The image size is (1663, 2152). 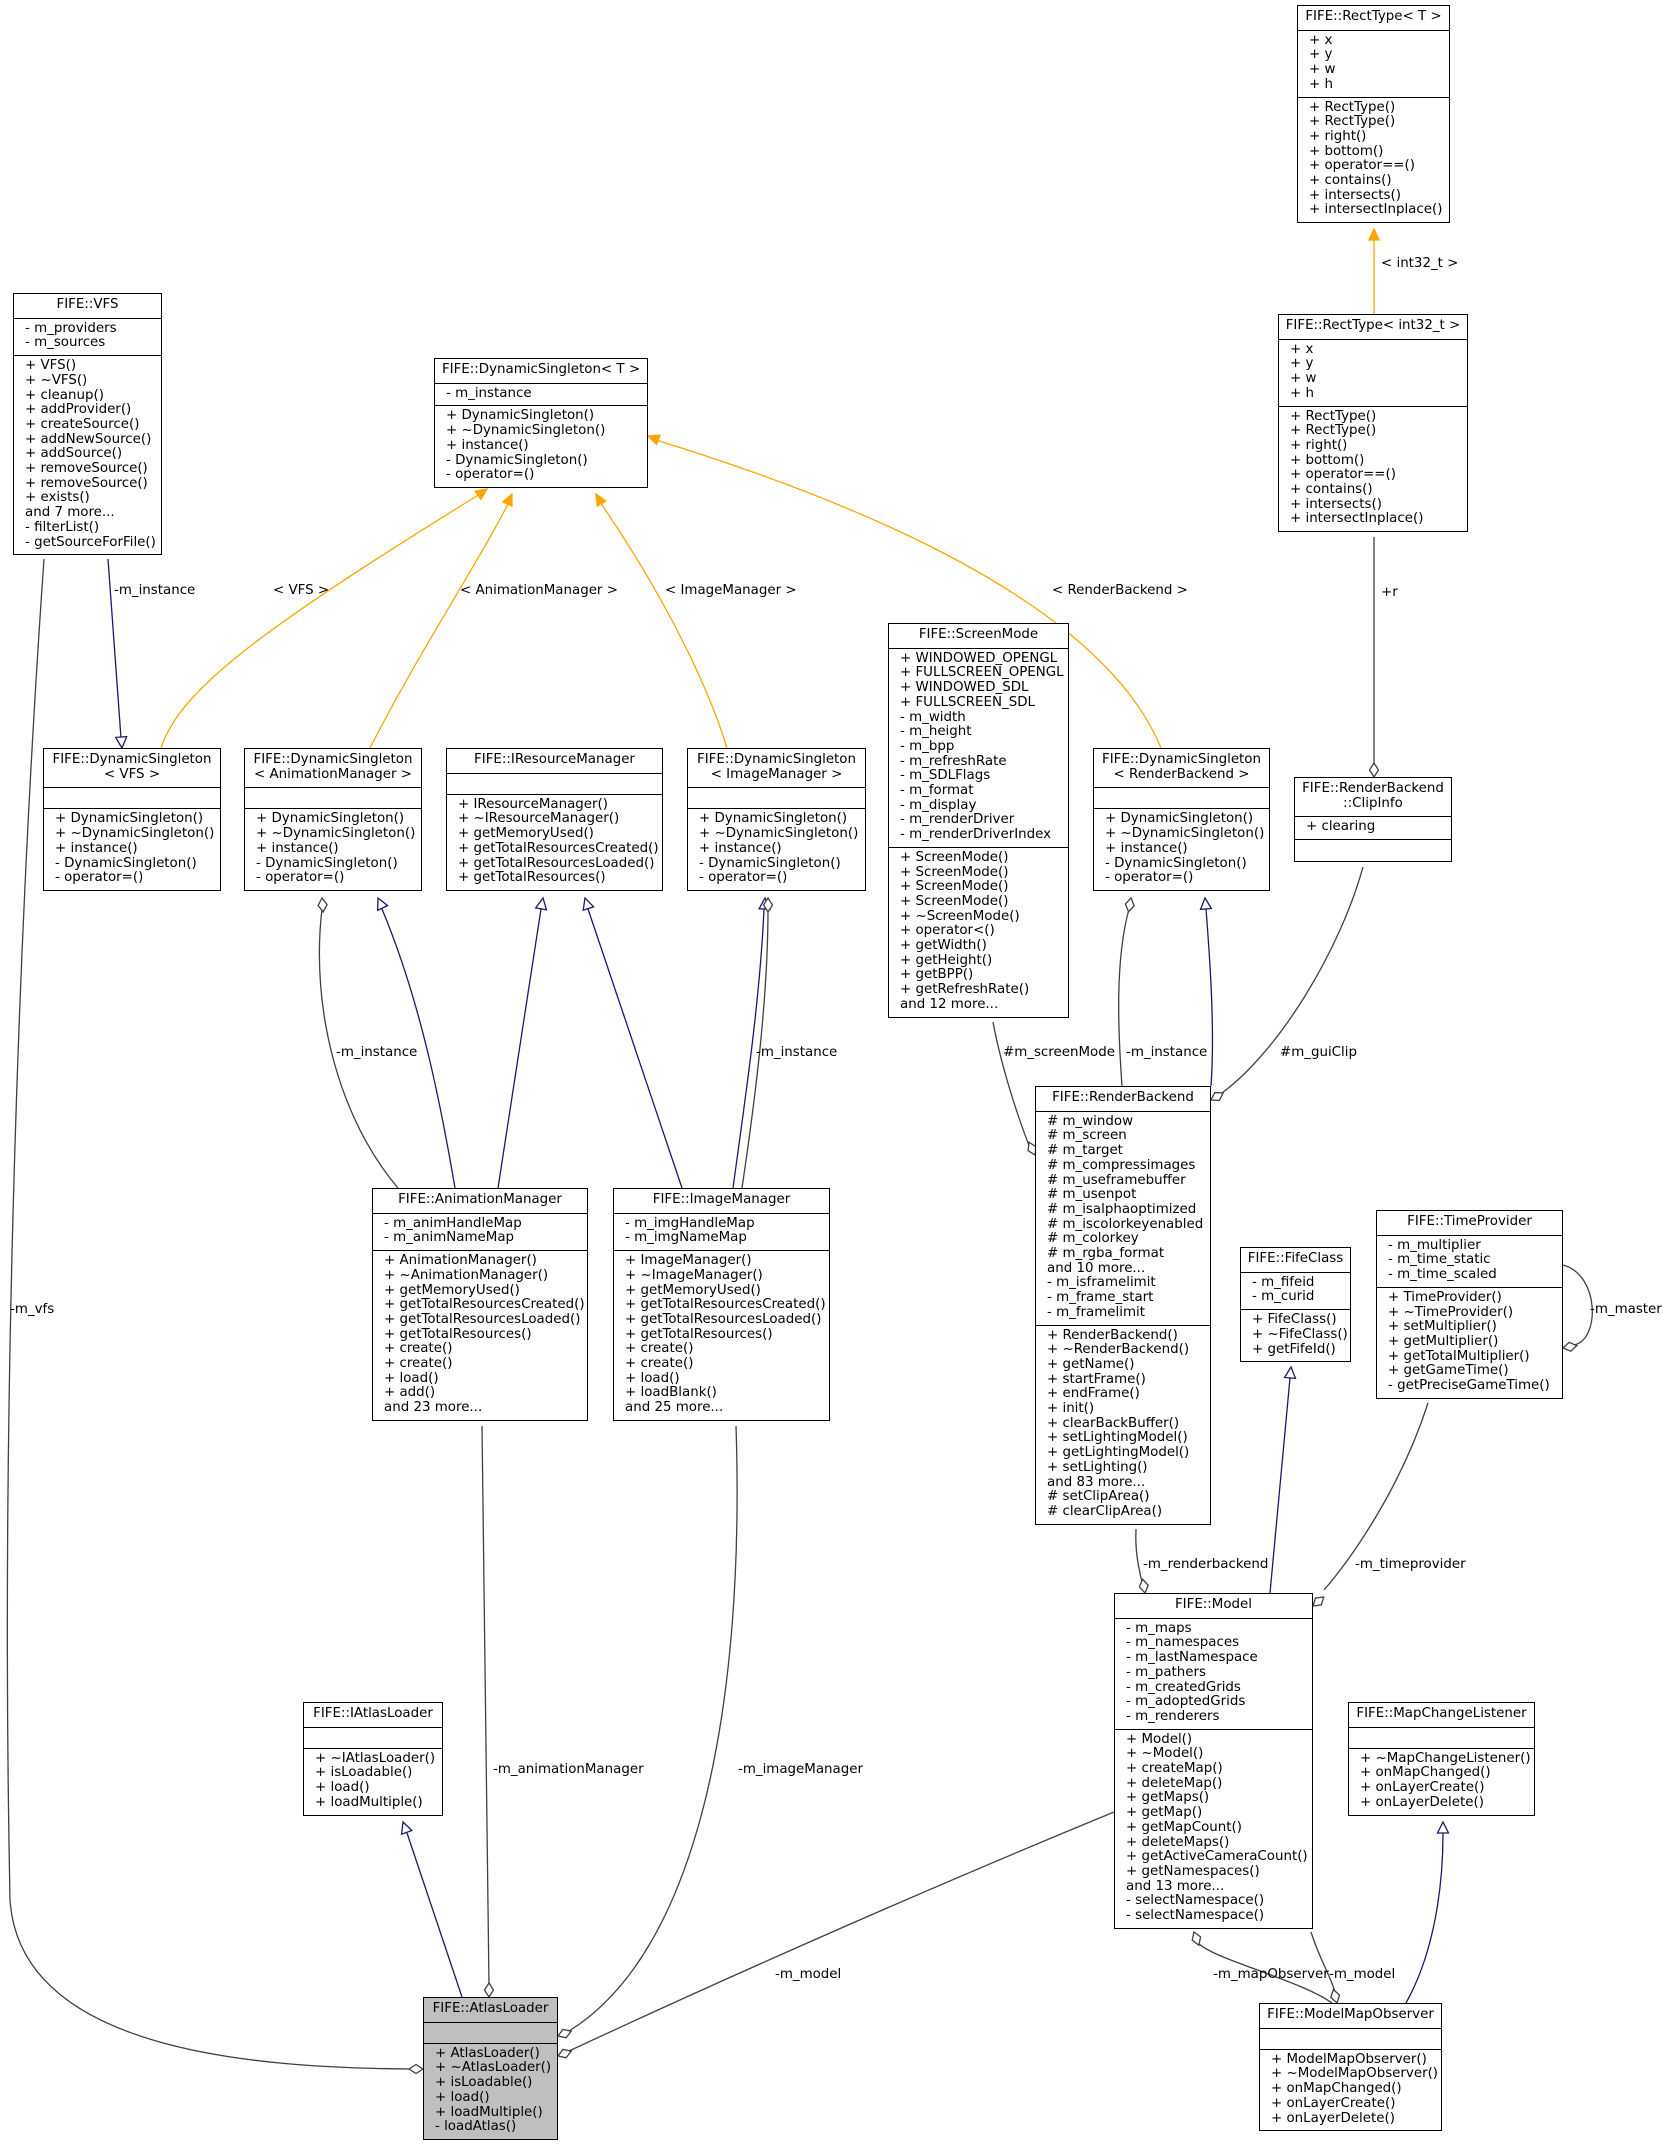 I want to click on attribute: # m_iscolorkeyenabled, so click(x=1125, y=1224).